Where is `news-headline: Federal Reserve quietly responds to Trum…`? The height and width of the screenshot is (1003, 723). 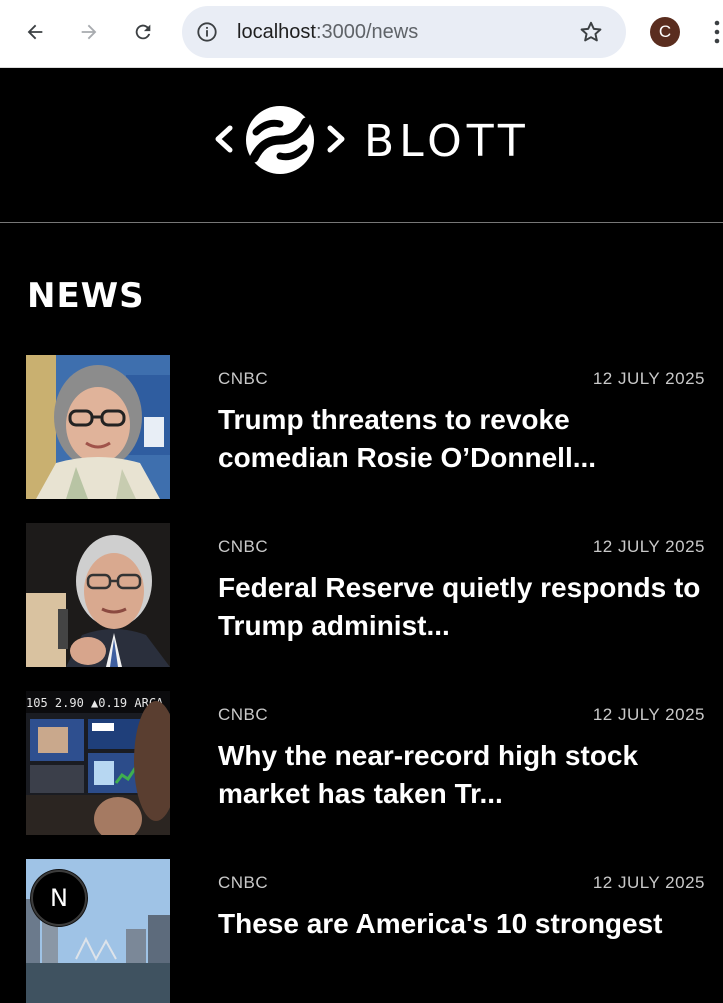
news-headline: Federal Reserve quietly responds to Trum… is located at coordinates (463, 607).